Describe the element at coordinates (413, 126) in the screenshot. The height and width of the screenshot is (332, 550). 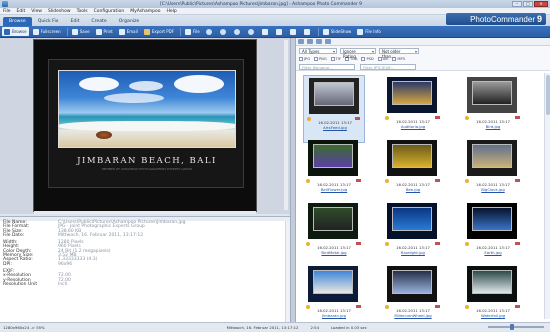
I see `thumbnail-filename: Auditoria.jpg` at that location.